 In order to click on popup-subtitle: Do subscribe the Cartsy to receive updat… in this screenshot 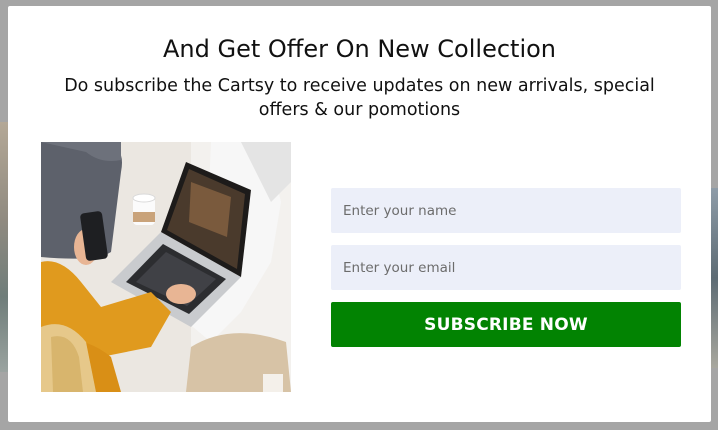, I will do `click(359, 98)`.